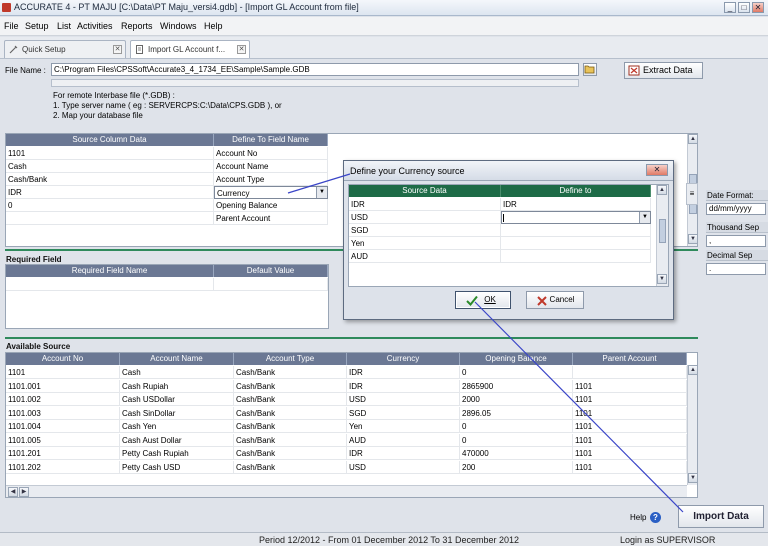 The image size is (768, 546). Describe the element at coordinates (271, 218) in the screenshot. I see `mapping-field-cell: Parent Account` at that location.